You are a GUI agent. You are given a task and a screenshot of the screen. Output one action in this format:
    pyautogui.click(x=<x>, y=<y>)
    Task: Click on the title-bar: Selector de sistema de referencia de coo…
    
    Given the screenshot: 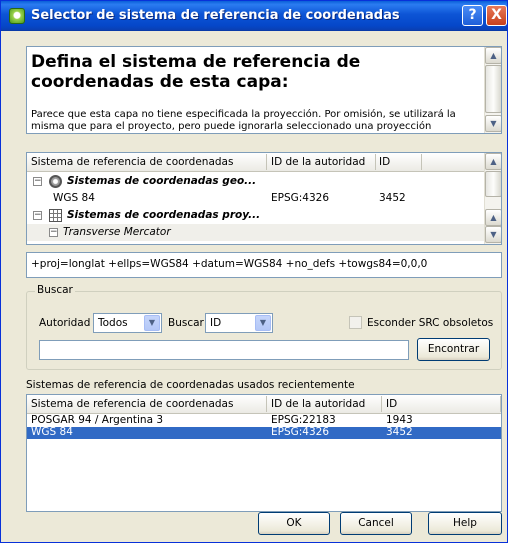 What is the action you would take?
    pyautogui.click(x=254, y=16)
    